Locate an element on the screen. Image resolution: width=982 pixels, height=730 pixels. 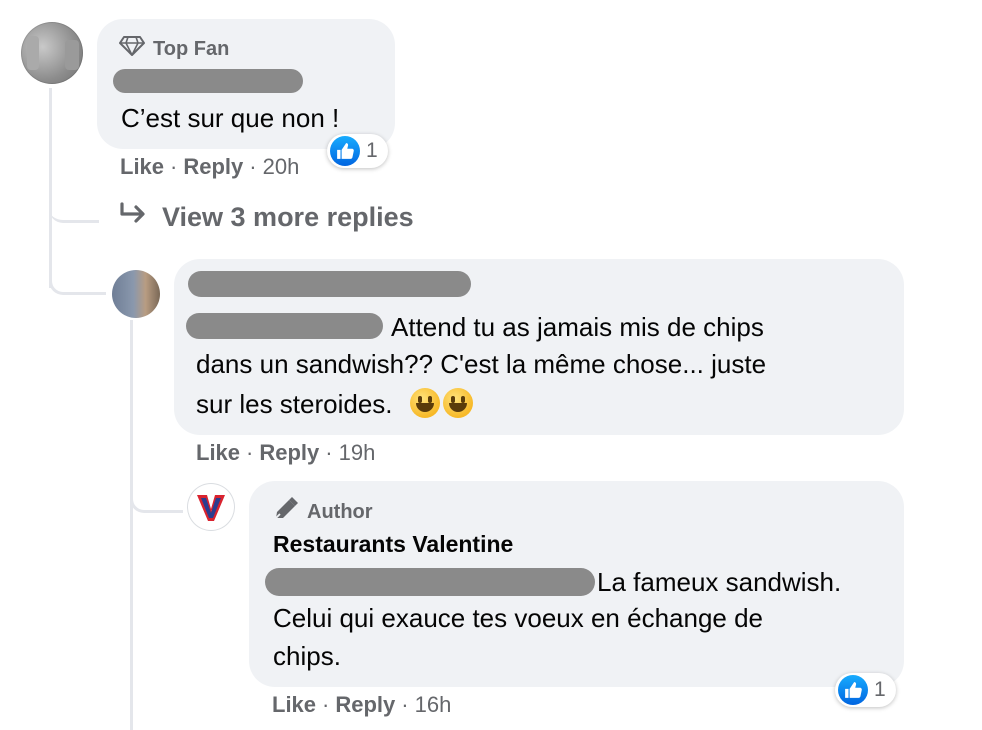
thread-connector-view-more is located at coordinates (74, 204).